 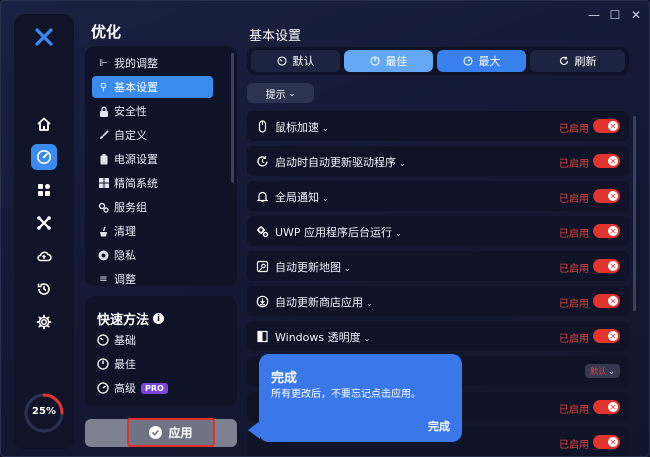 I want to click on setting-label-group: 全局通知 ⌄, so click(x=302, y=197).